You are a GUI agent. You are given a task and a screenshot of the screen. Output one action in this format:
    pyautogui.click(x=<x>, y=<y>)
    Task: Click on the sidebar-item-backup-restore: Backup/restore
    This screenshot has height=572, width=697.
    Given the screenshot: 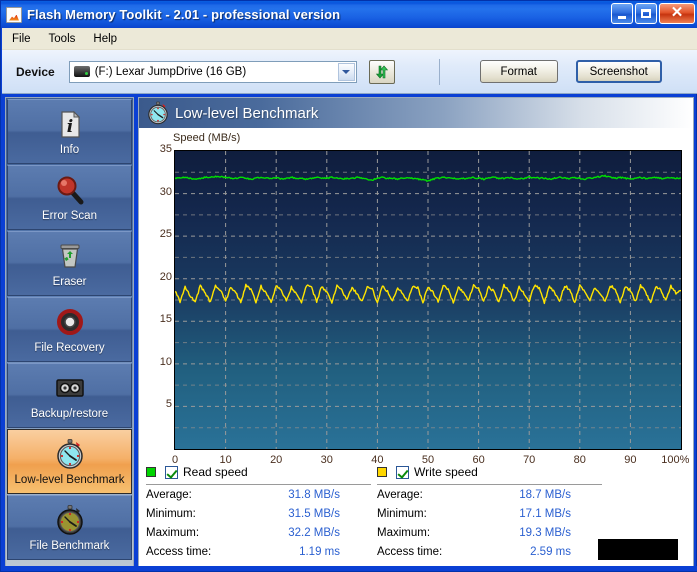 What is the action you would take?
    pyautogui.click(x=69, y=395)
    